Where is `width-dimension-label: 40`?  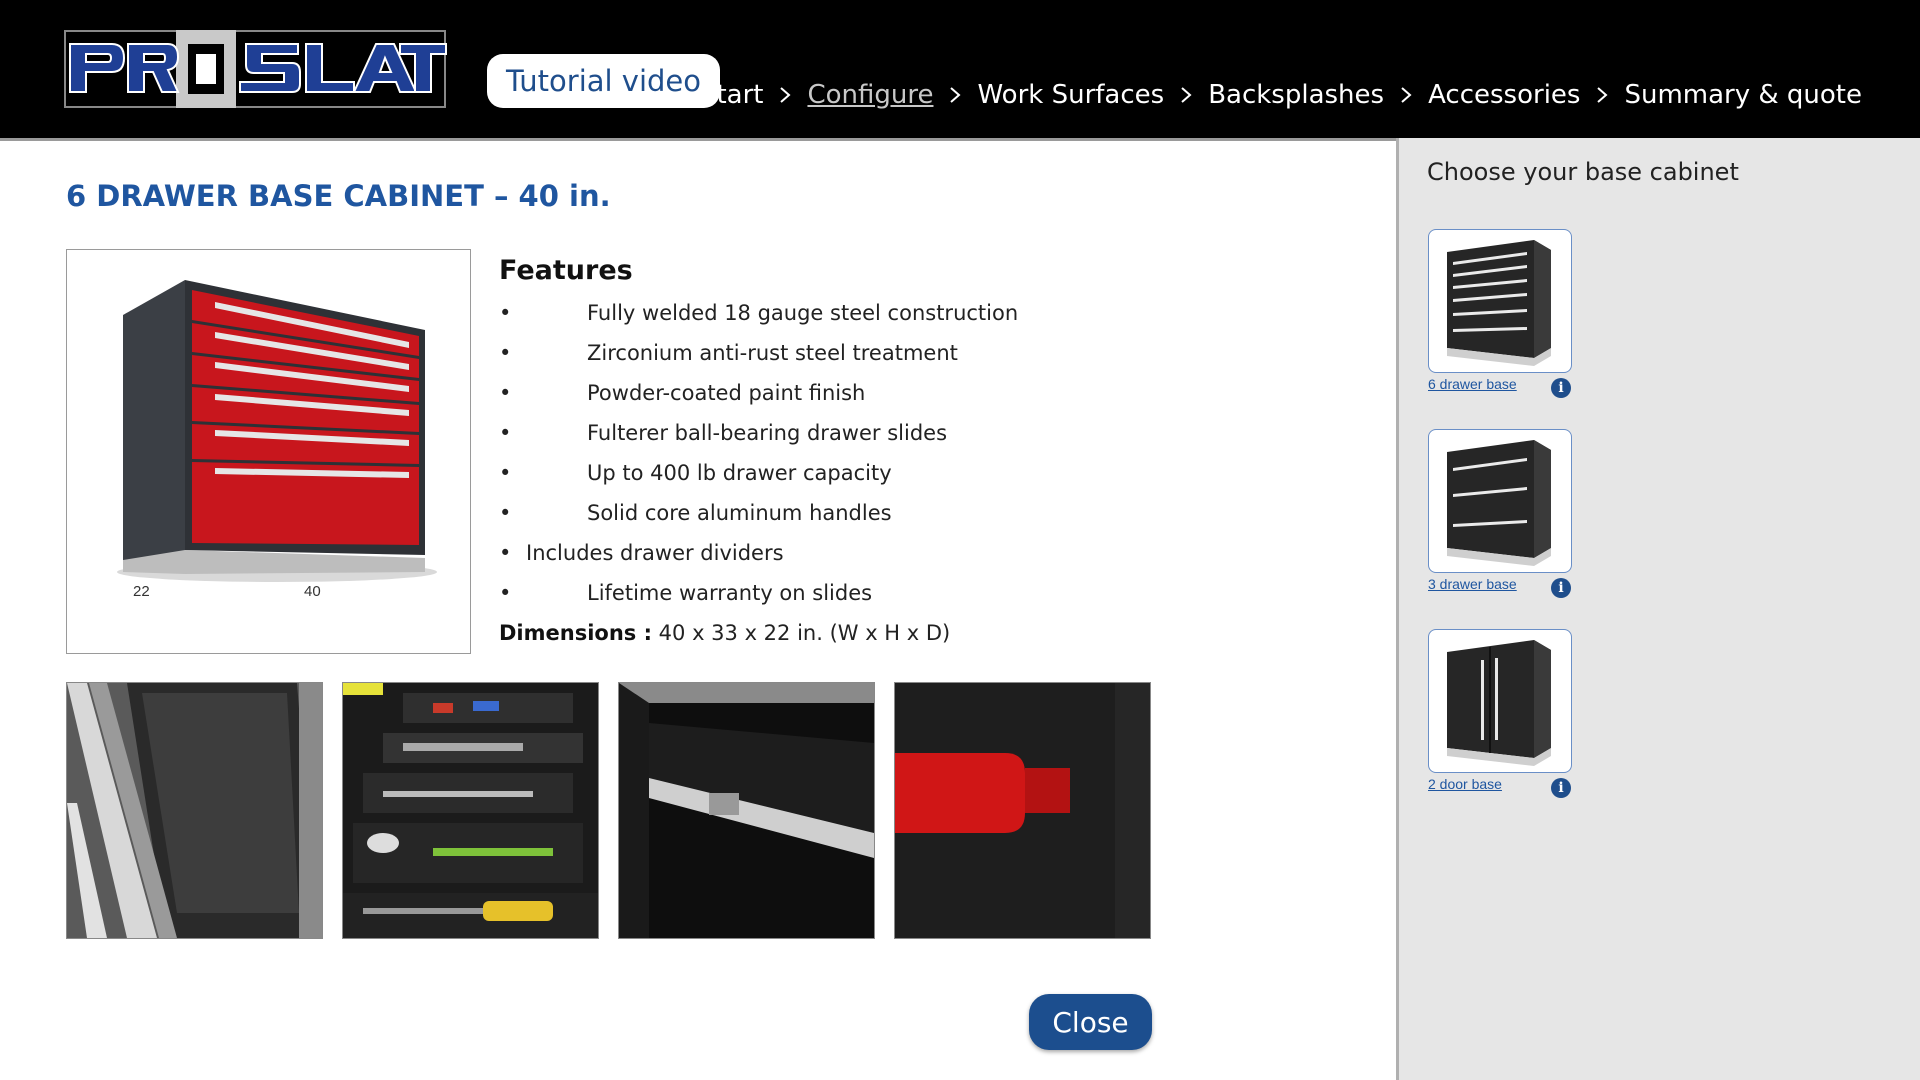
width-dimension-label: 40 is located at coordinates (312, 591).